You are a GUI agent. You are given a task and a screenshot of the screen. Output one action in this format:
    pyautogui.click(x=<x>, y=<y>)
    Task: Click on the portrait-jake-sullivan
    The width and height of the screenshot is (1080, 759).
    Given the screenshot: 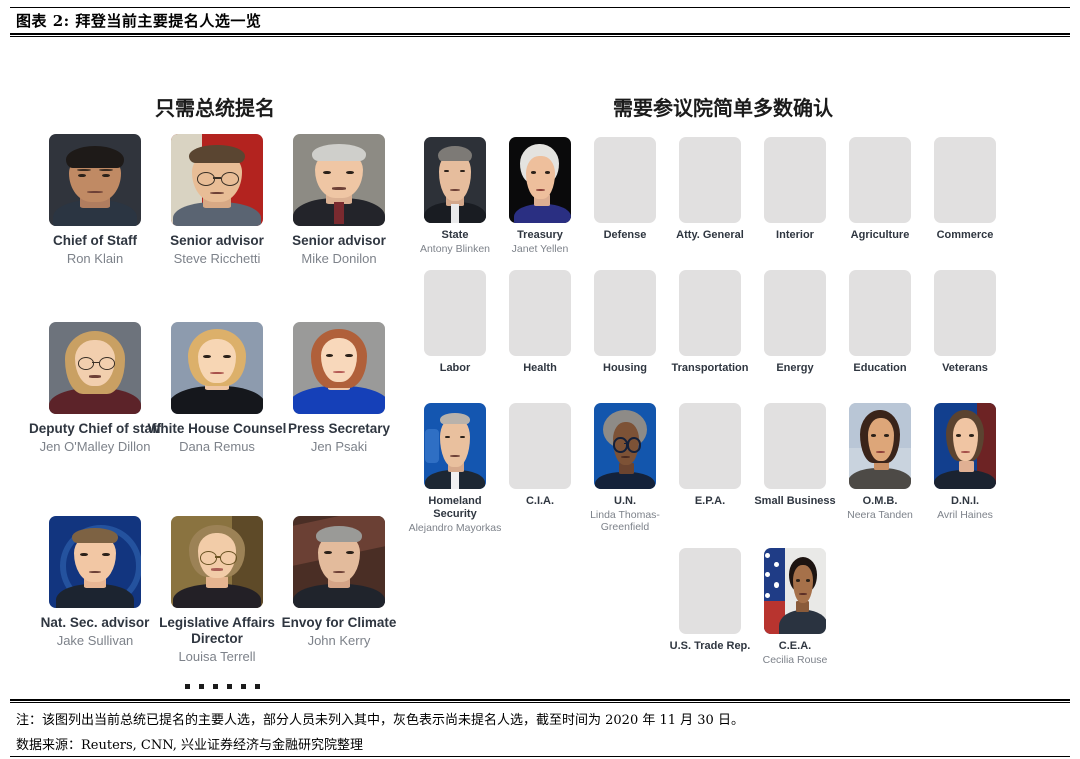 What is the action you would take?
    pyautogui.click(x=95, y=562)
    